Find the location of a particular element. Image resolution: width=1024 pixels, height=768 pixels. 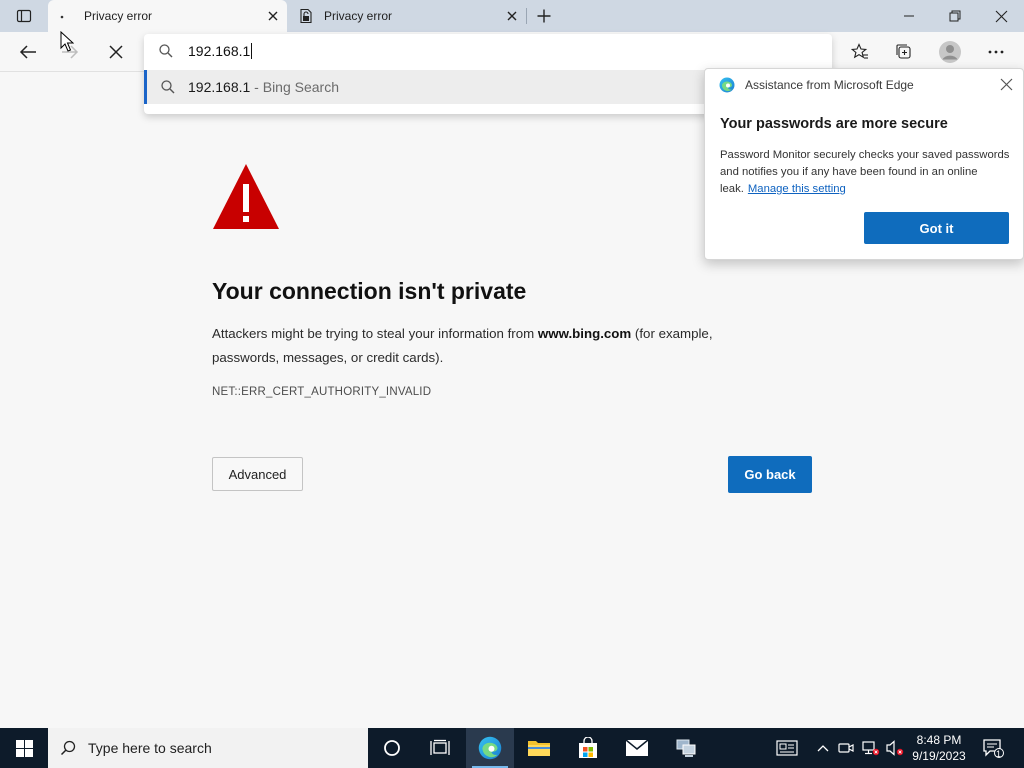

stop-loading-button is located at coordinates (116, 52).